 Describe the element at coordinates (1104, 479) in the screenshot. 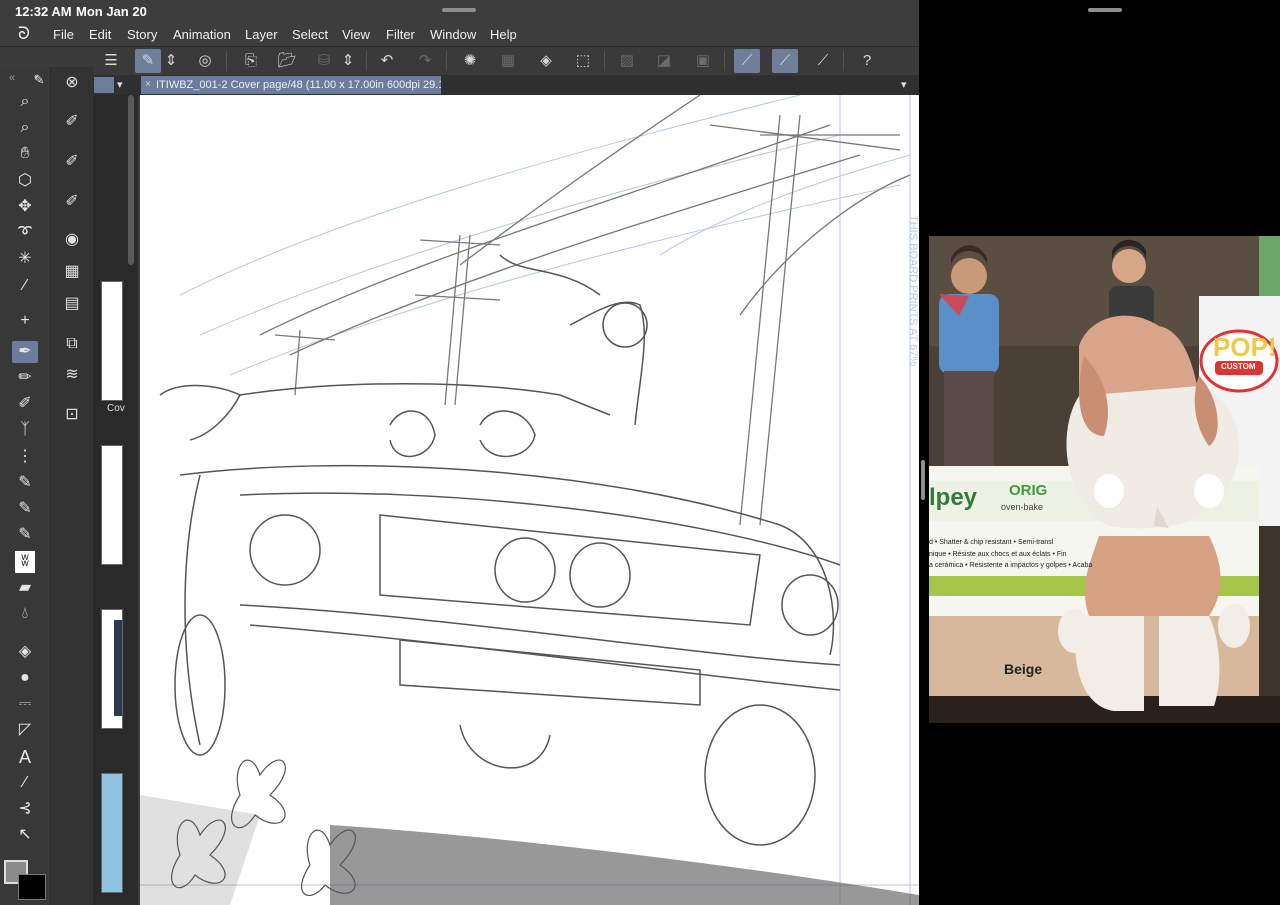

I see `photo-scene` at that location.